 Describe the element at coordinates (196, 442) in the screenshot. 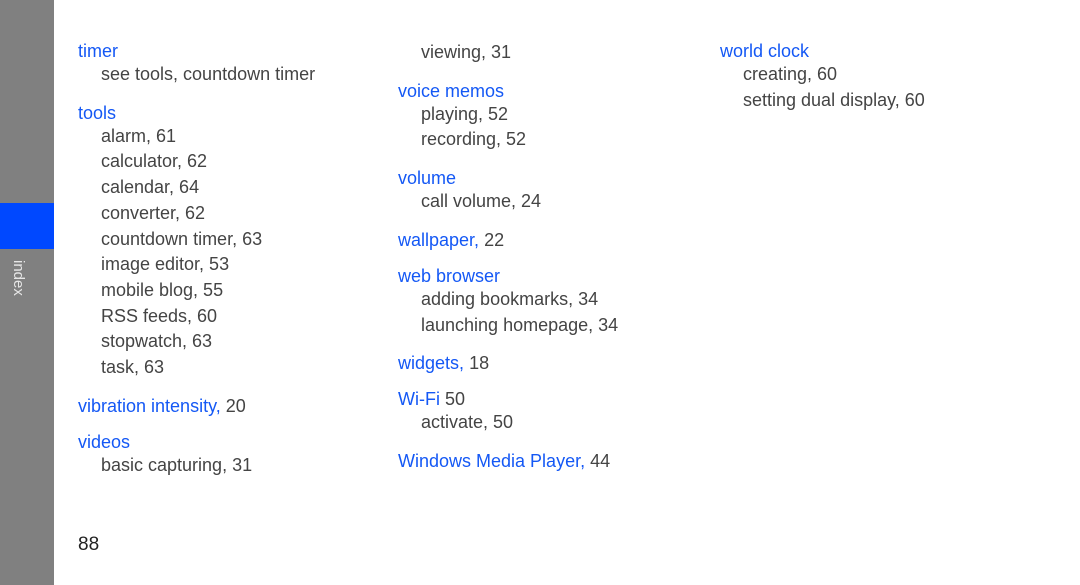

I see `index-heading: videos` at that location.